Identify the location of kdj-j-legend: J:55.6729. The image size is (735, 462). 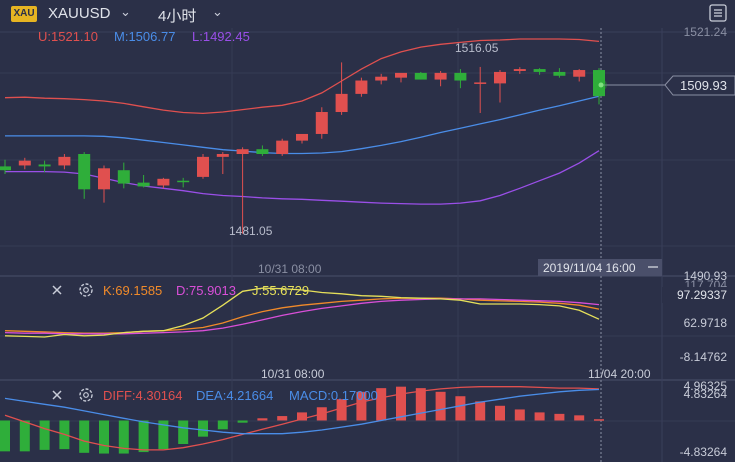
(280, 290).